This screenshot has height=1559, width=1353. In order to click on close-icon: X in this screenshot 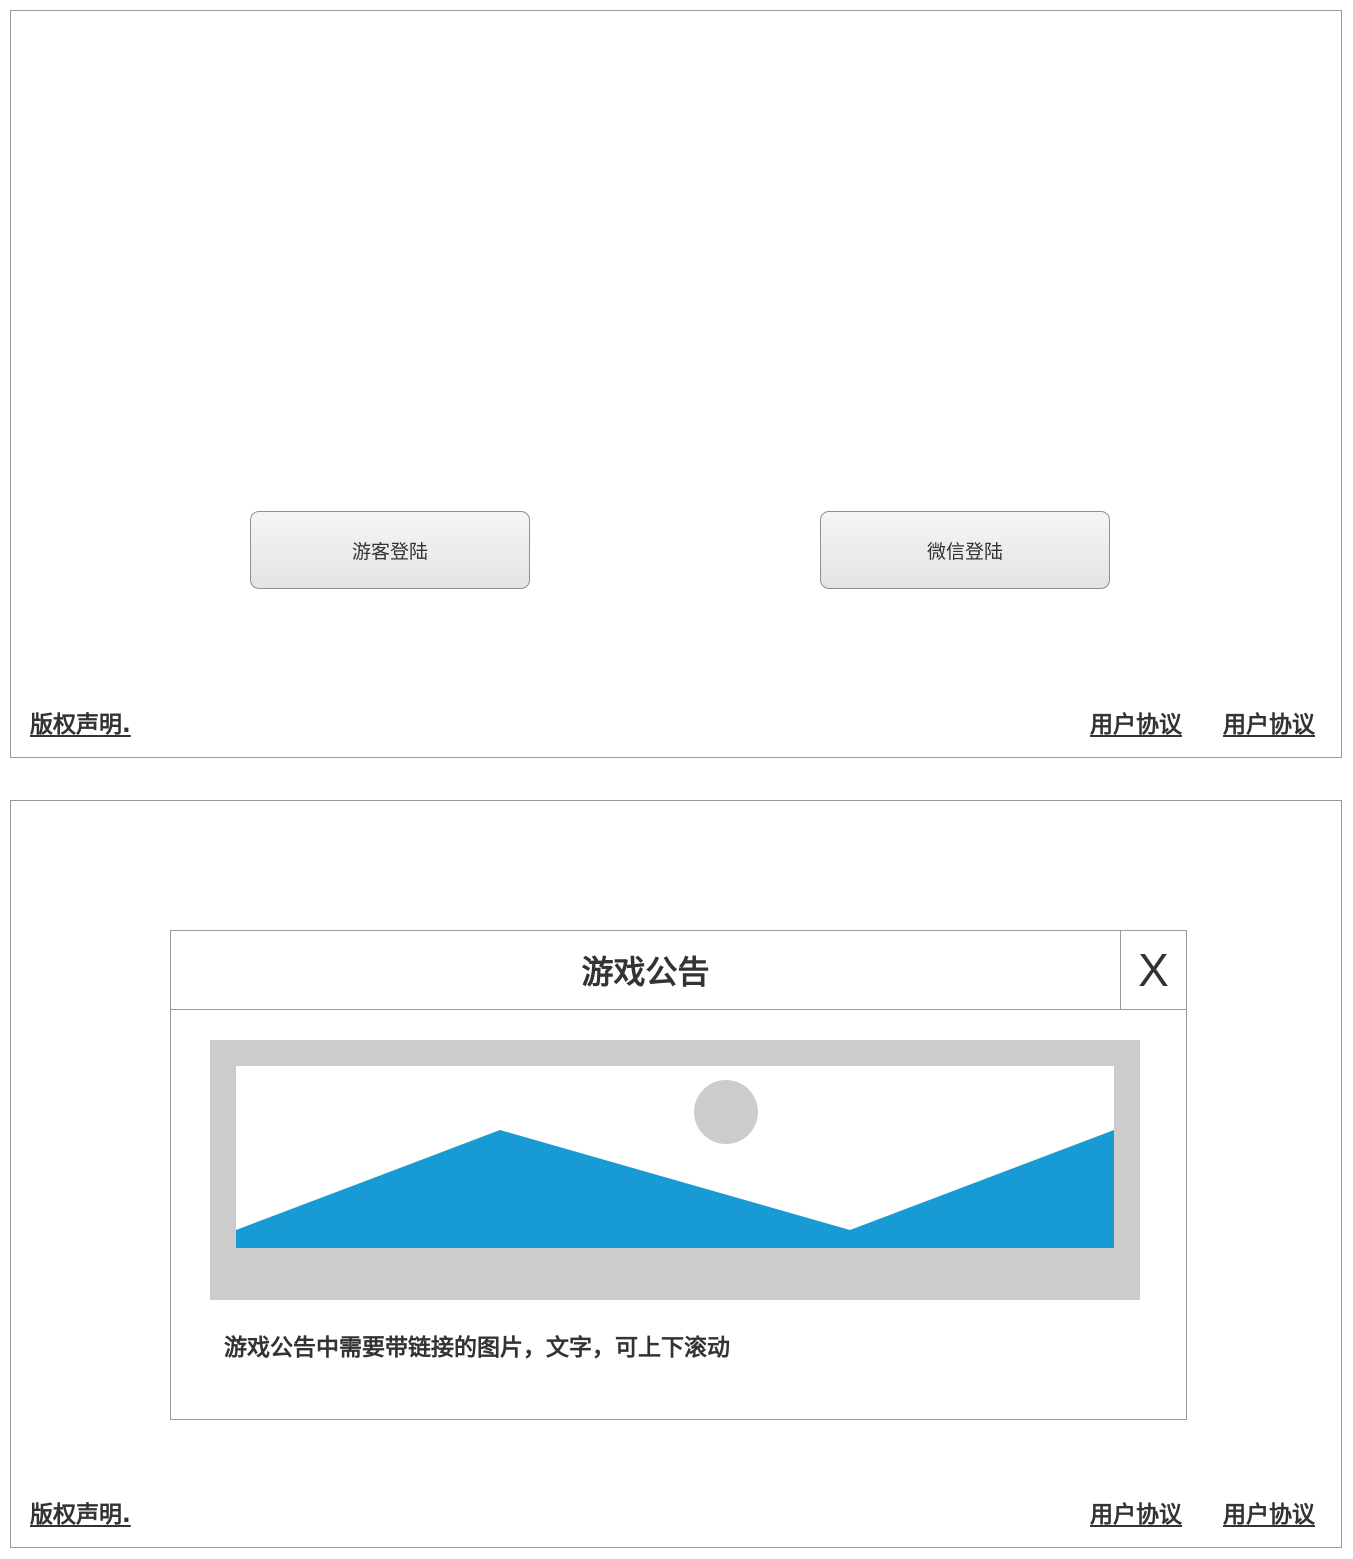, I will do `click(1153, 970)`.